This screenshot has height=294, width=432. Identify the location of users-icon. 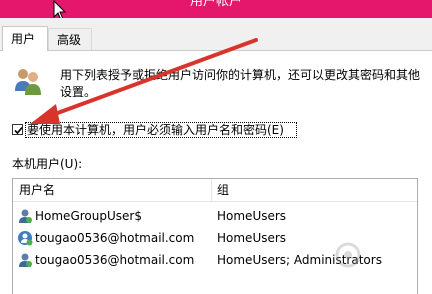
(28, 82).